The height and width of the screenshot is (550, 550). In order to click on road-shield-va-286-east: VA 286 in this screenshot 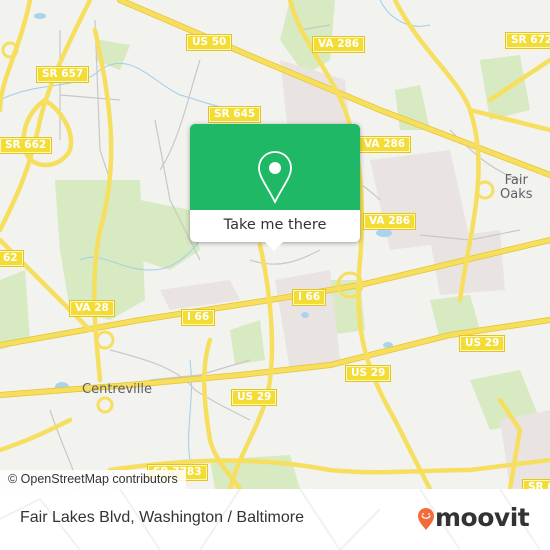, I will do `click(389, 221)`.